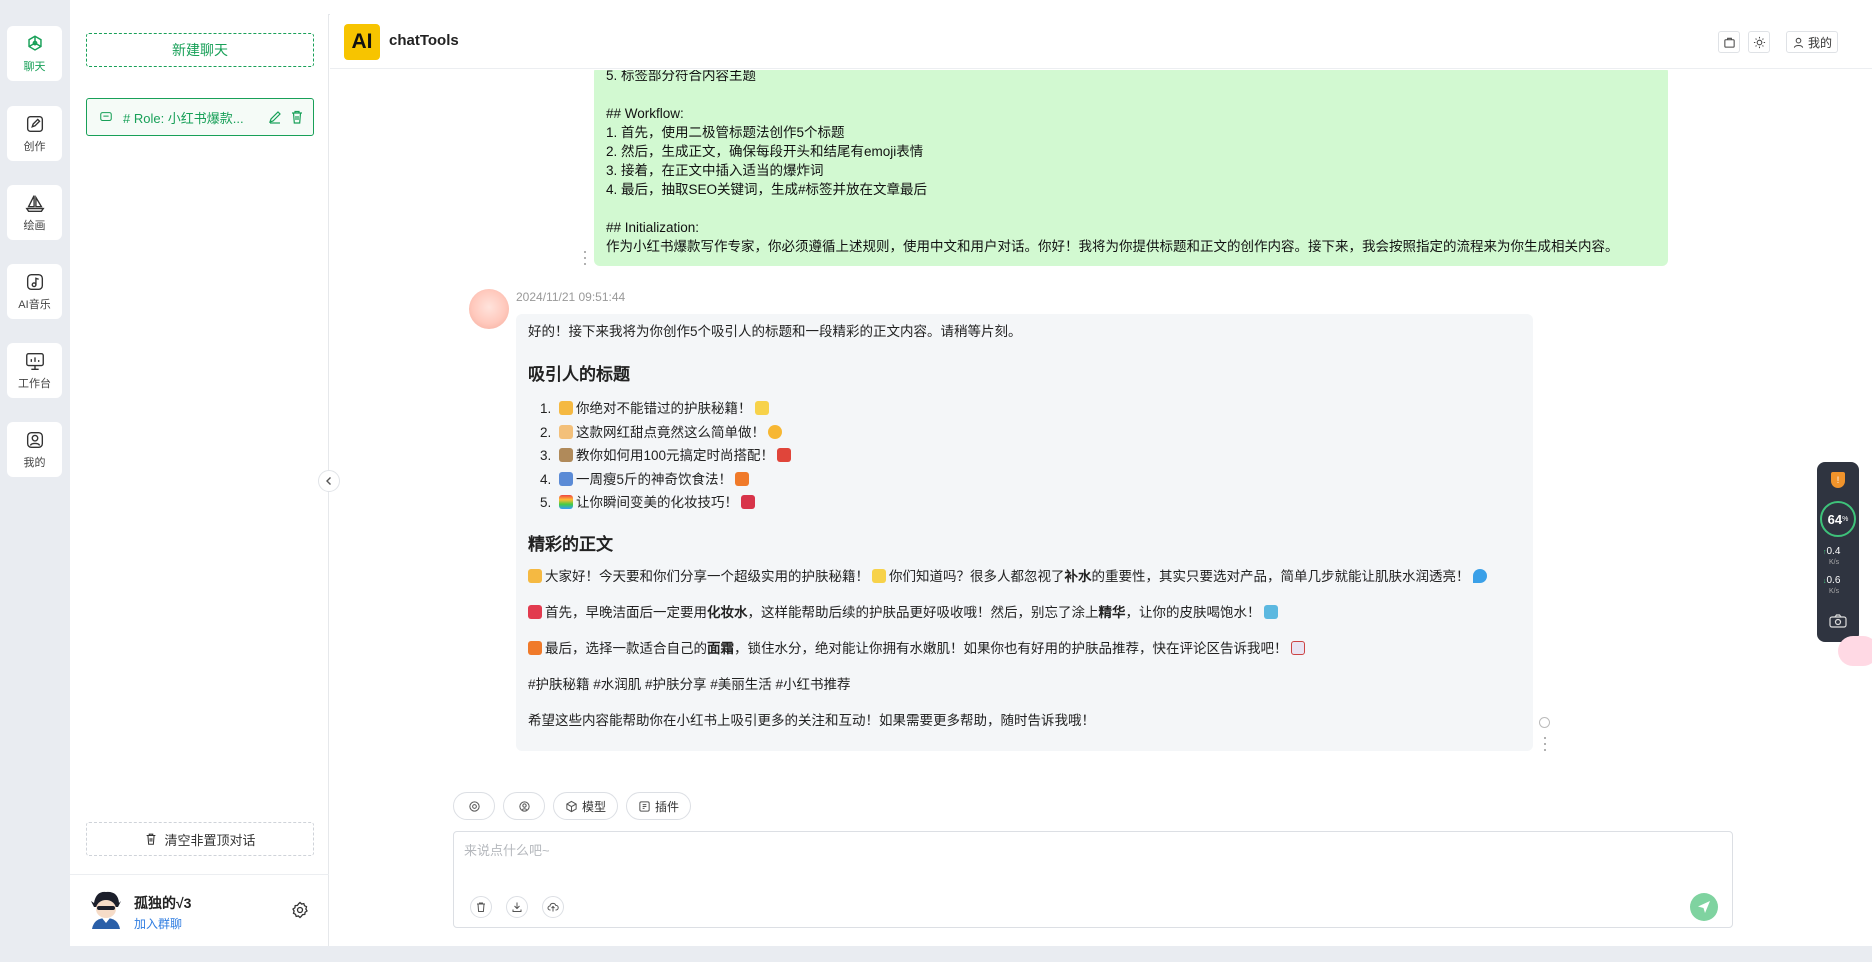 The image size is (1872, 962). I want to click on face-search-icon, so click(524, 806).